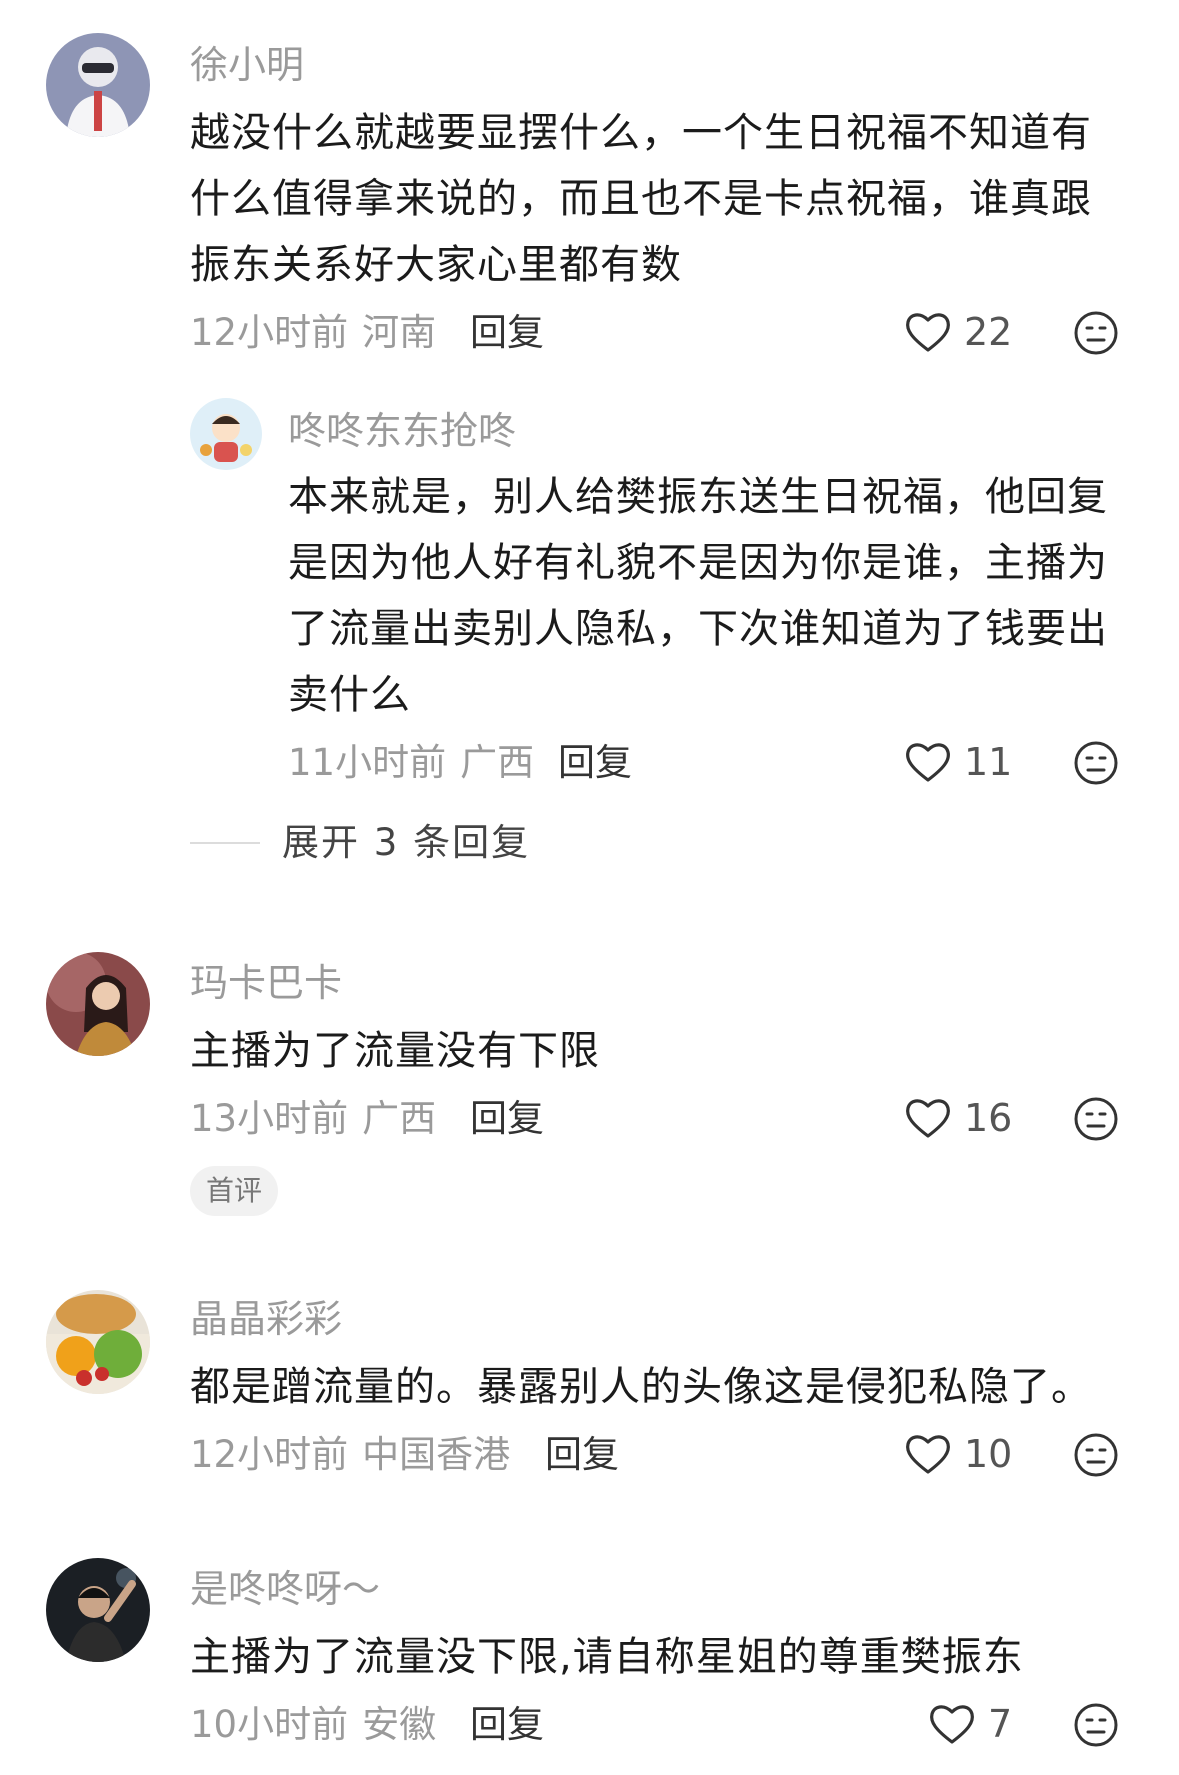  I want to click on avatar-helmet-icon, so click(98, 85).